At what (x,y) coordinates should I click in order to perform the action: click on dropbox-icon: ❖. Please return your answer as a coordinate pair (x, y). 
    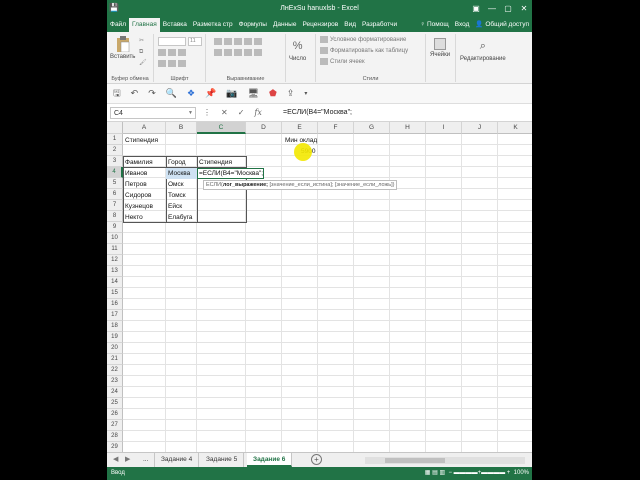
    Looking at the image, I should click on (191, 93).